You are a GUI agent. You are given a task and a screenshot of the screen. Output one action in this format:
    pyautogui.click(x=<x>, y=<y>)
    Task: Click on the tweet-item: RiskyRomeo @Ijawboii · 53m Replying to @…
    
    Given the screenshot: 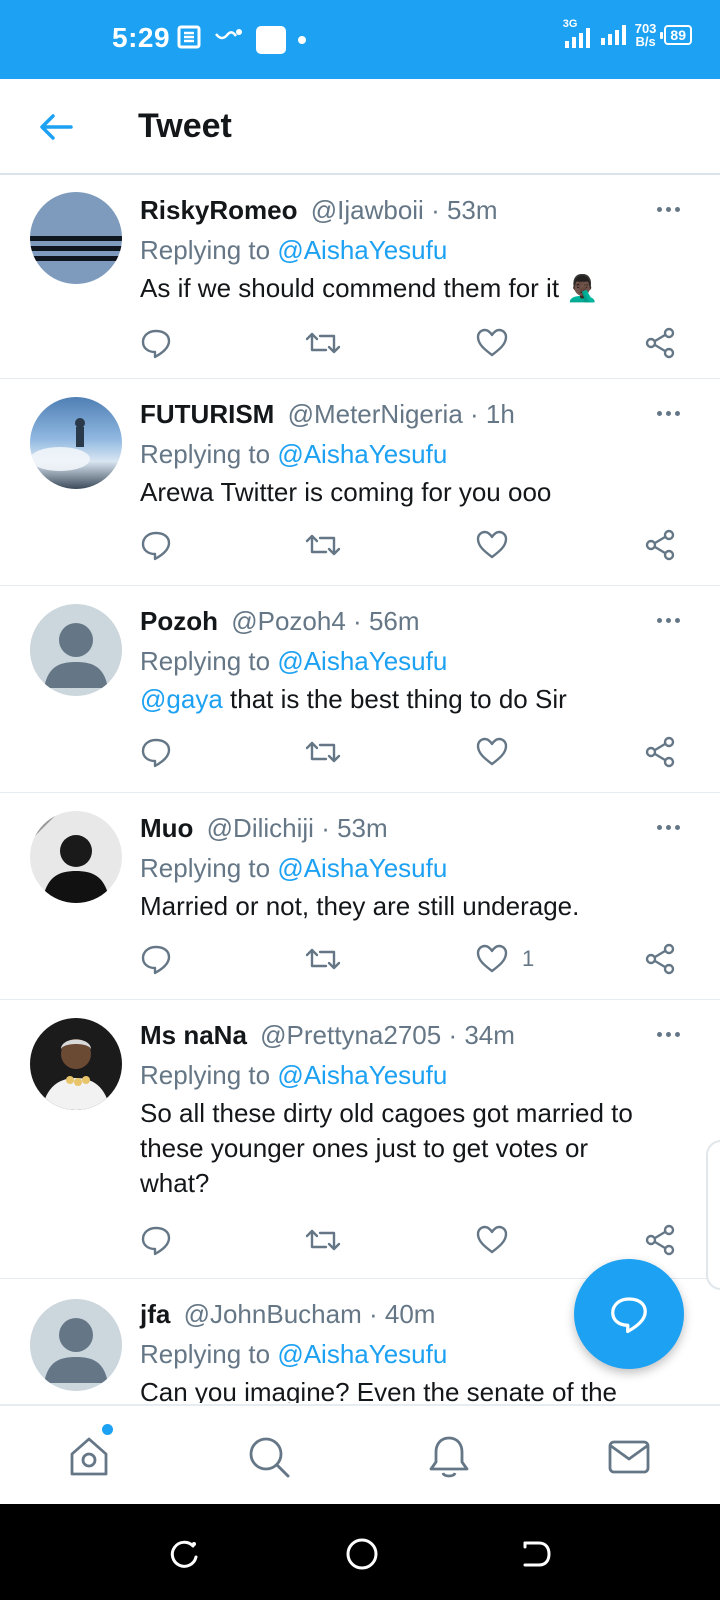 What is the action you would take?
    pyautogui.click(x=360, y=278)
    